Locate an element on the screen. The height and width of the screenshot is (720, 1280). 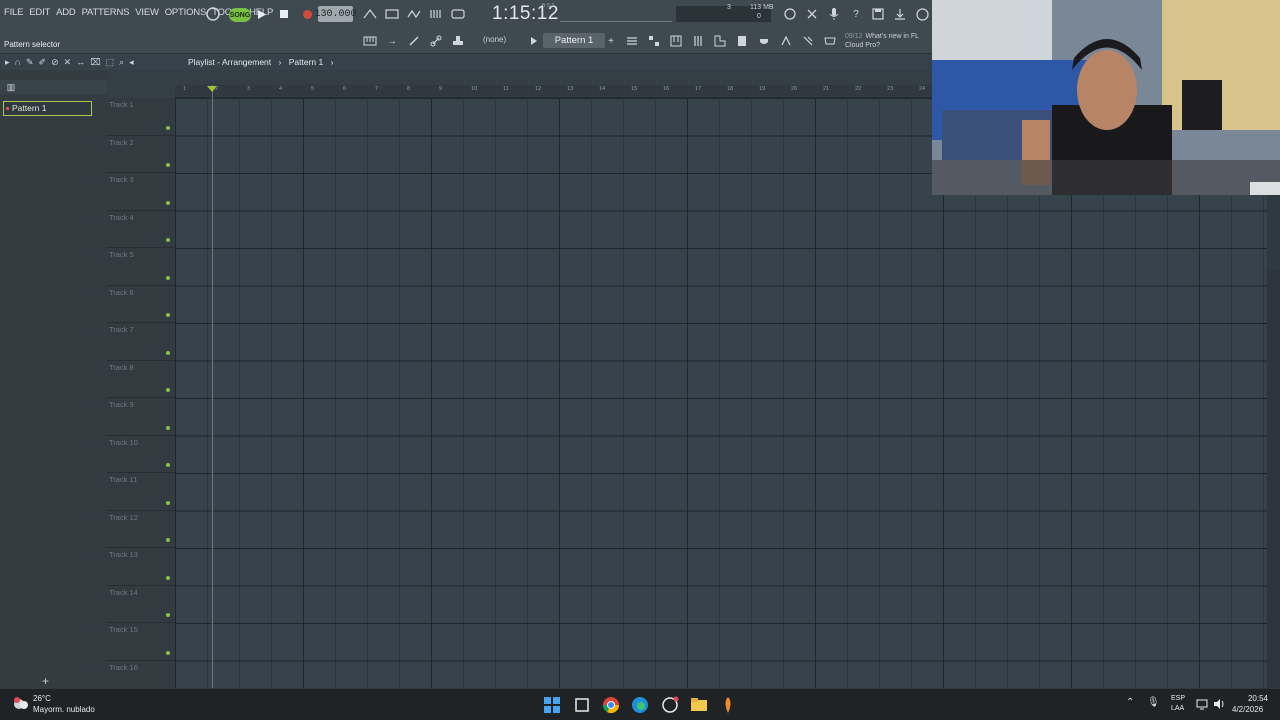
weather-cloud-icon is located at coordinates (21, 704).